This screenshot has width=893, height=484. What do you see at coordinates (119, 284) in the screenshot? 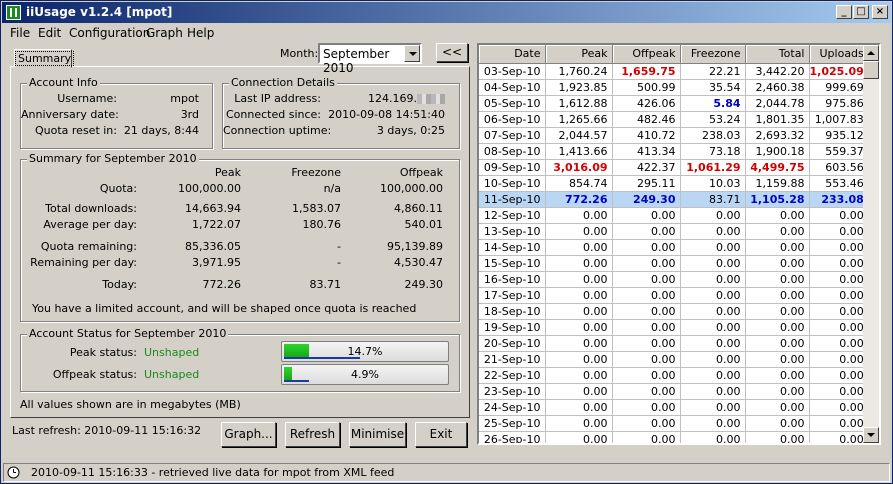
I see `summary-row-label: Today:` at bounding box center [119, 284].